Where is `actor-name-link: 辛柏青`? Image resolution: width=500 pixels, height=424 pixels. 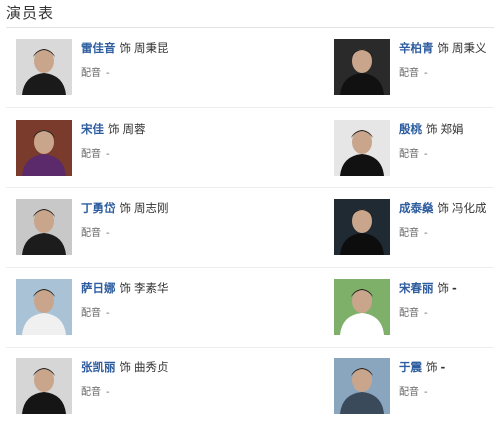
actor-name-link: 辛柏青 is located at coordinates (416, 48).